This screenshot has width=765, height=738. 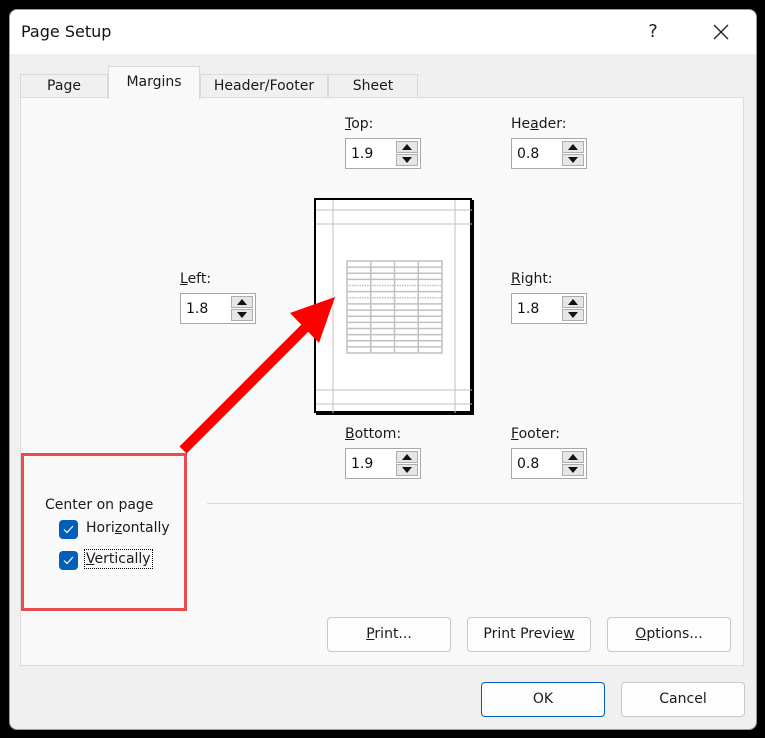 I want to click on dialog-title: Page Setup, so click(x=66, y=31).